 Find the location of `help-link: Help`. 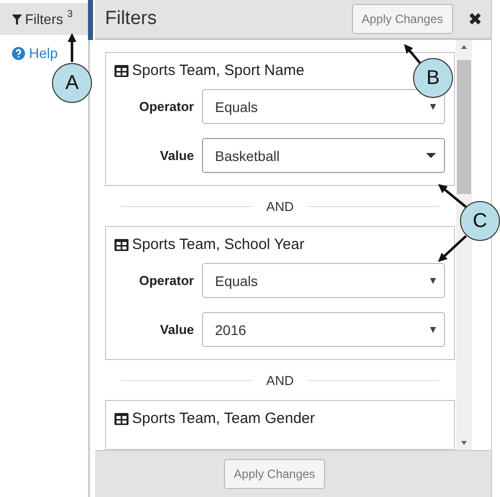

help-link: Help is located at coordinates (50, 53).